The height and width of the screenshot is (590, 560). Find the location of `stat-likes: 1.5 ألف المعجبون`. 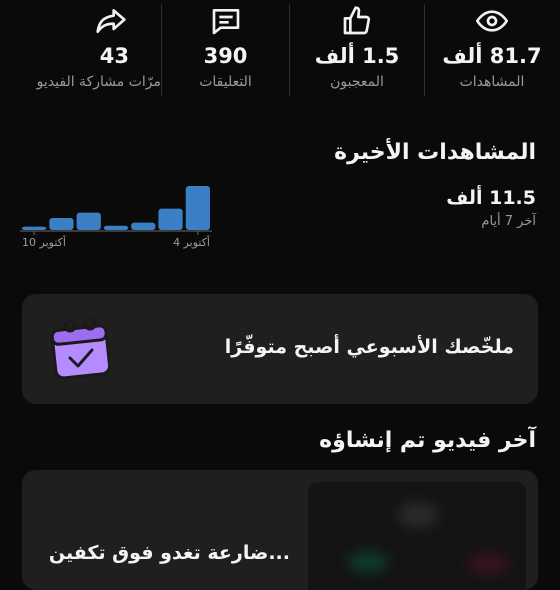

stat-likes: 1.5 ألف المعجبون is located at coordinates (357, 48).